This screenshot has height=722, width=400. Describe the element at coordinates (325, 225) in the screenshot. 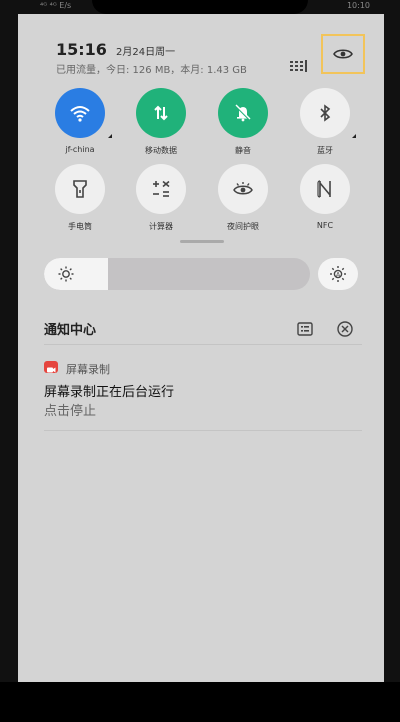

I see `nfc-label: NFC` at that location.